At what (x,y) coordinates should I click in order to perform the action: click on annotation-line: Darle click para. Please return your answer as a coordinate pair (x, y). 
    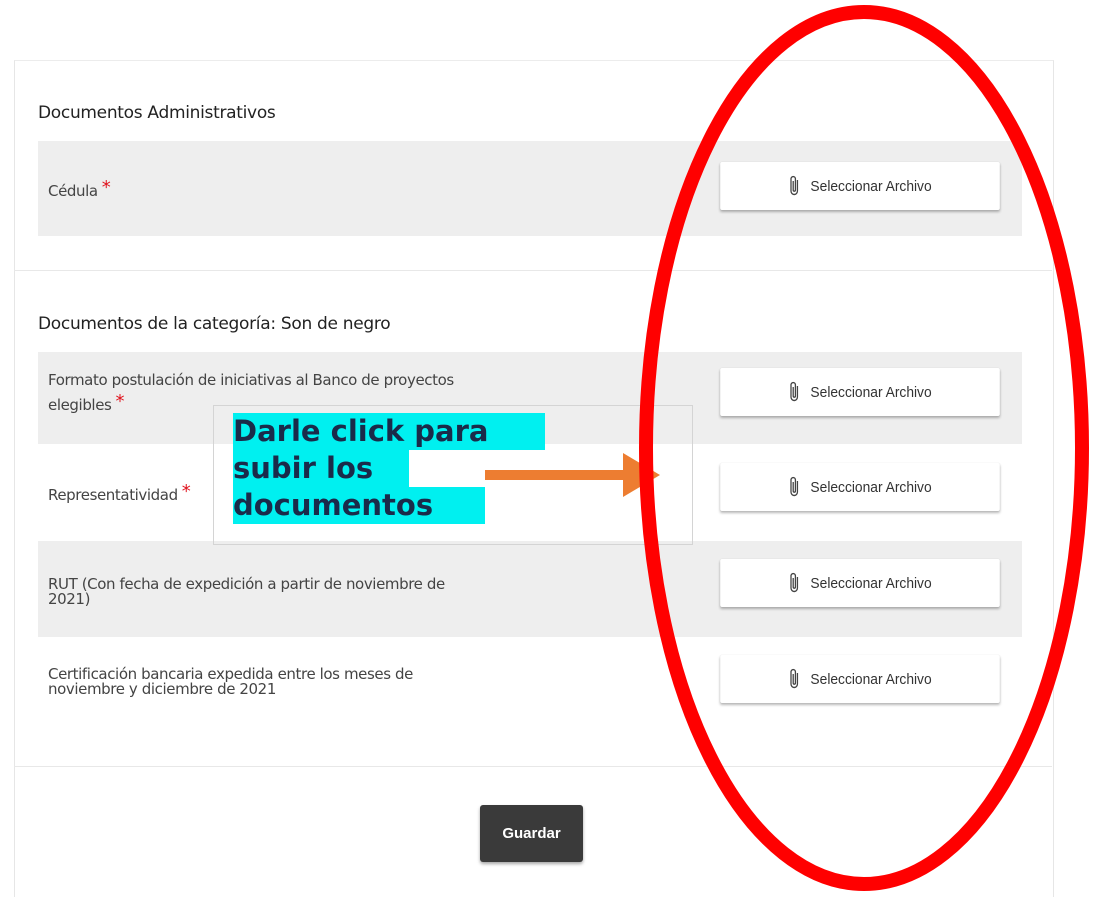
    Looking at the image, I should click on (389, 431).